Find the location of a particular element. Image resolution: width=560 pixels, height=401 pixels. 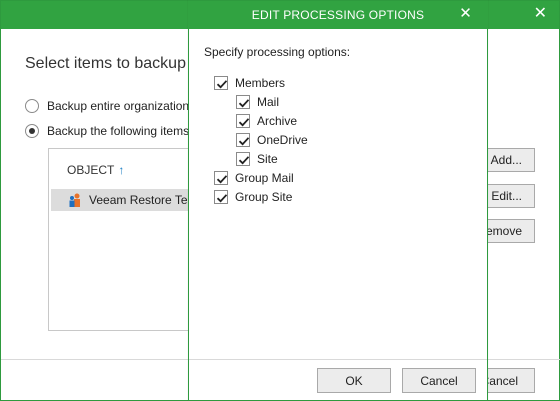

checkbox-group-site: Group Site is located at coordinates (253, 197).